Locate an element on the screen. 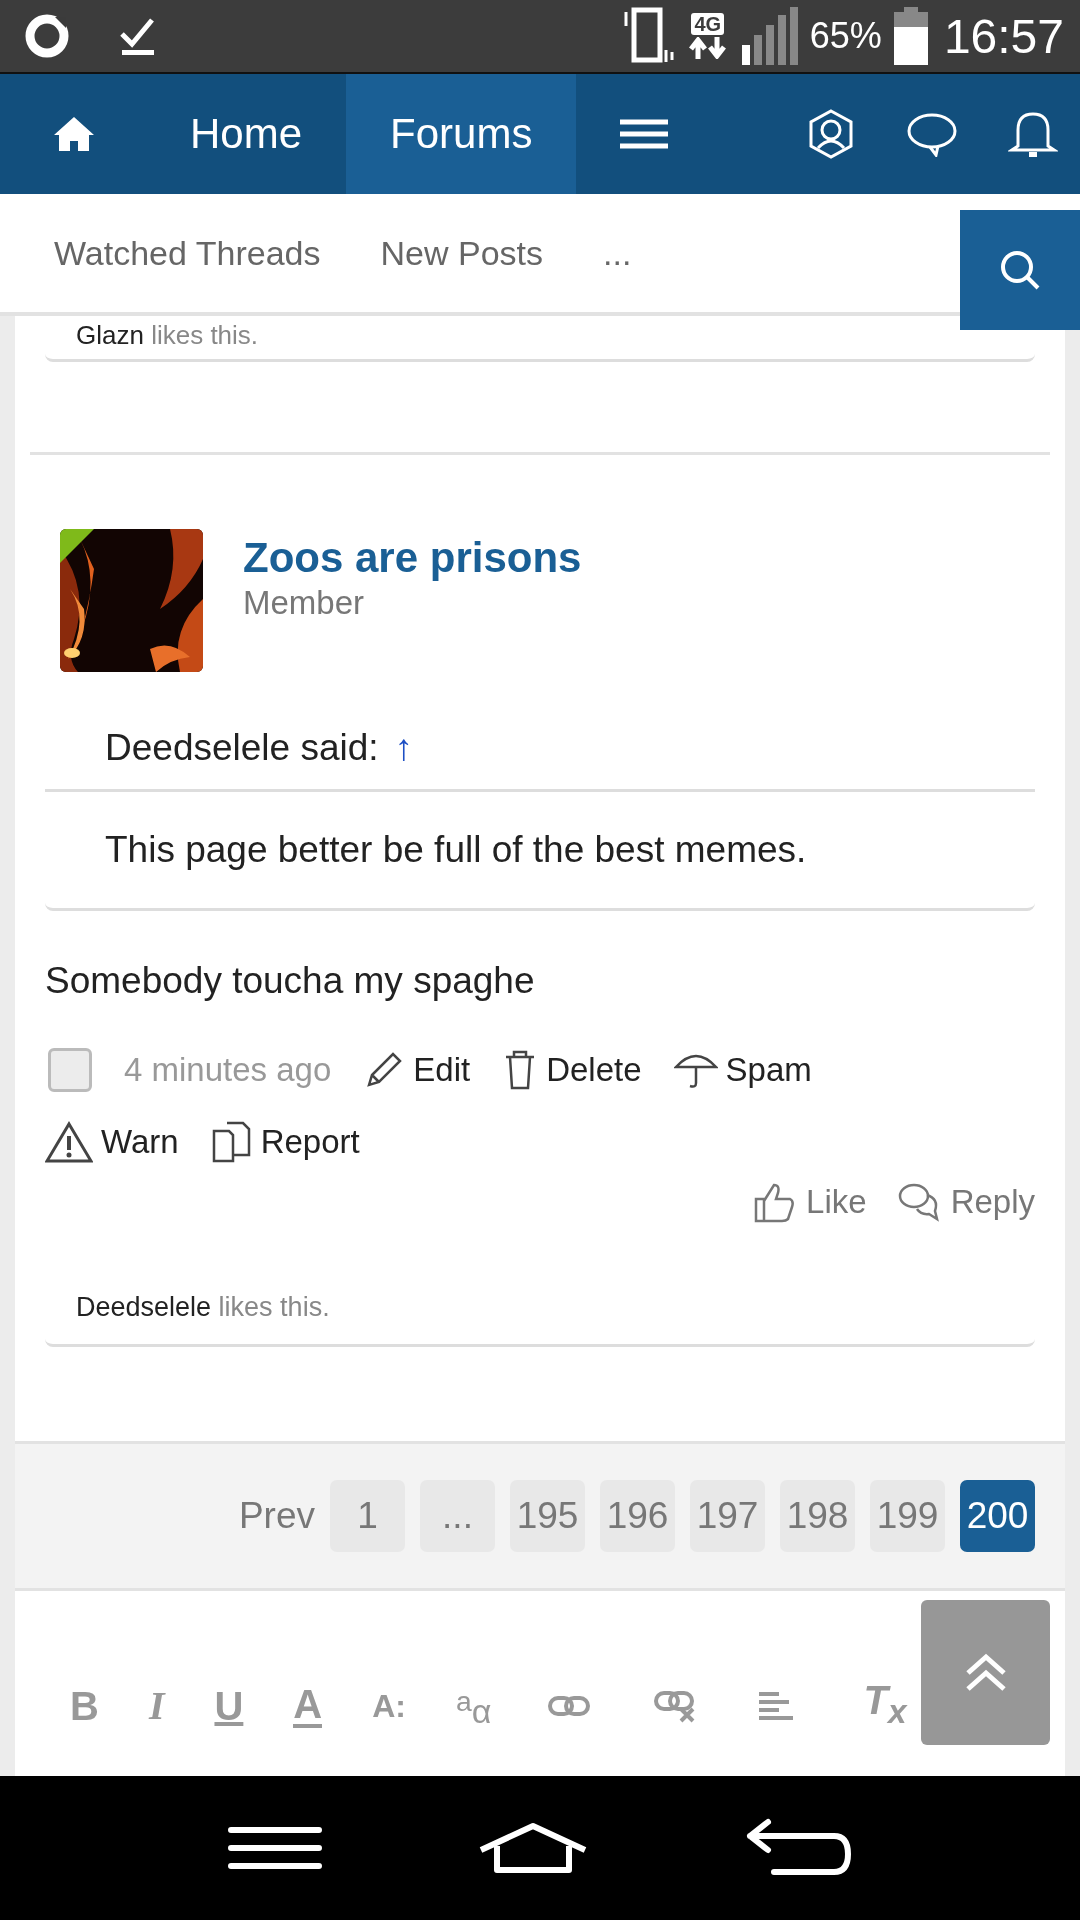  warn-link: Warn is located at coordinates (112, 1142).